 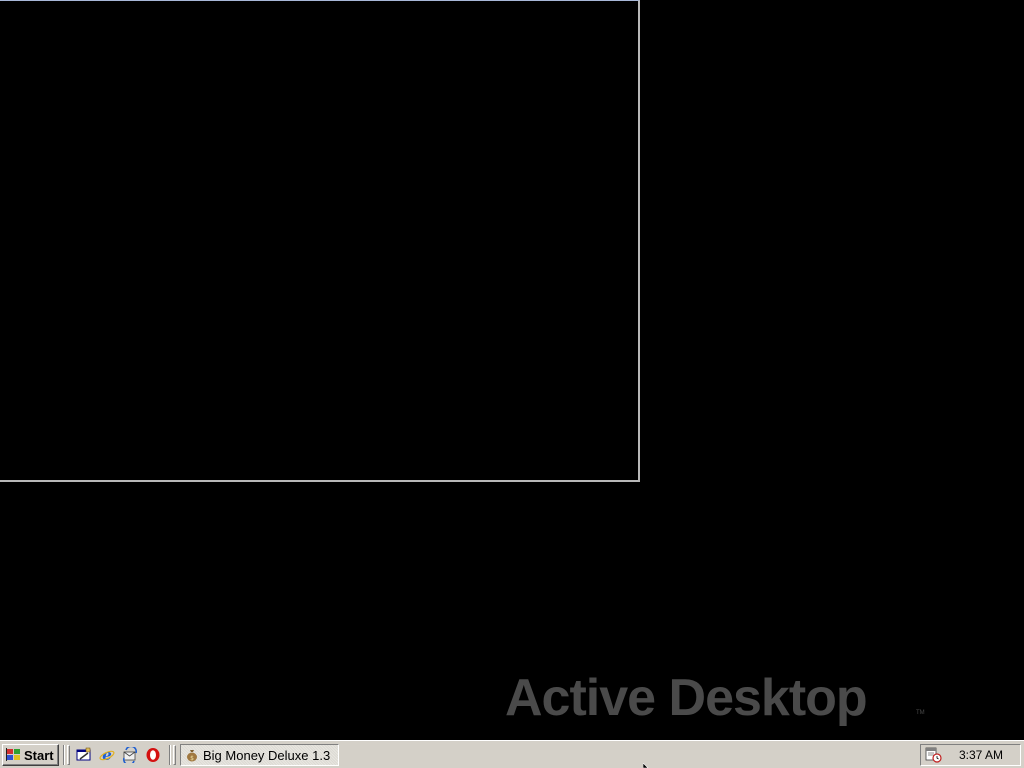 I want to click on quick-launch-grip, so click(x=68, y=755).